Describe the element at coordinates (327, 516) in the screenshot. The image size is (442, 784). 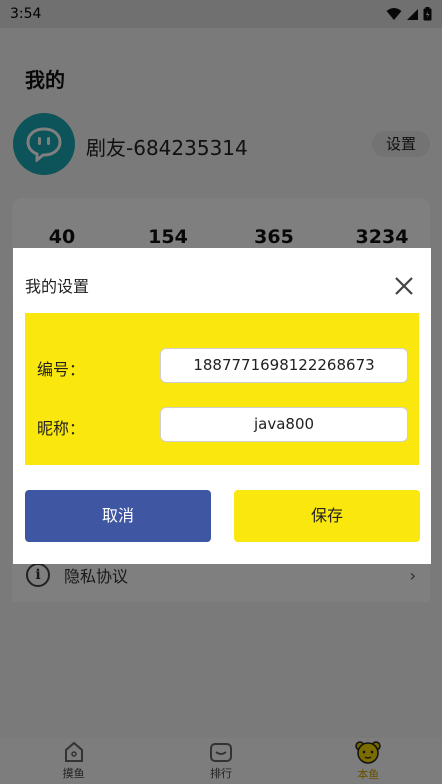
I see `save-button: 保存` at that location.